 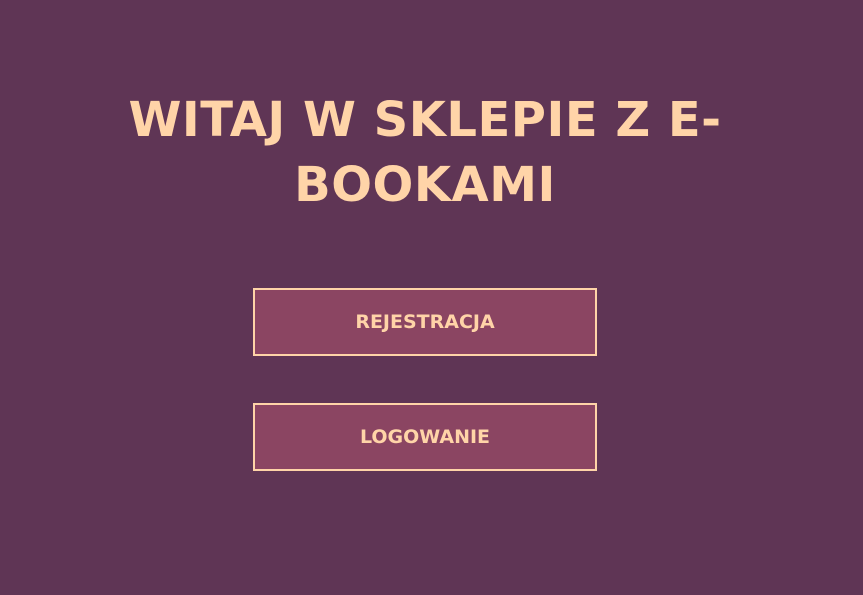 What do you see at coordinates (425, 152) in the screenshot?
I see `page-title: WITAJ W SKLEPIE Z E- BOOKAMI` at bounding box center [425, 152].